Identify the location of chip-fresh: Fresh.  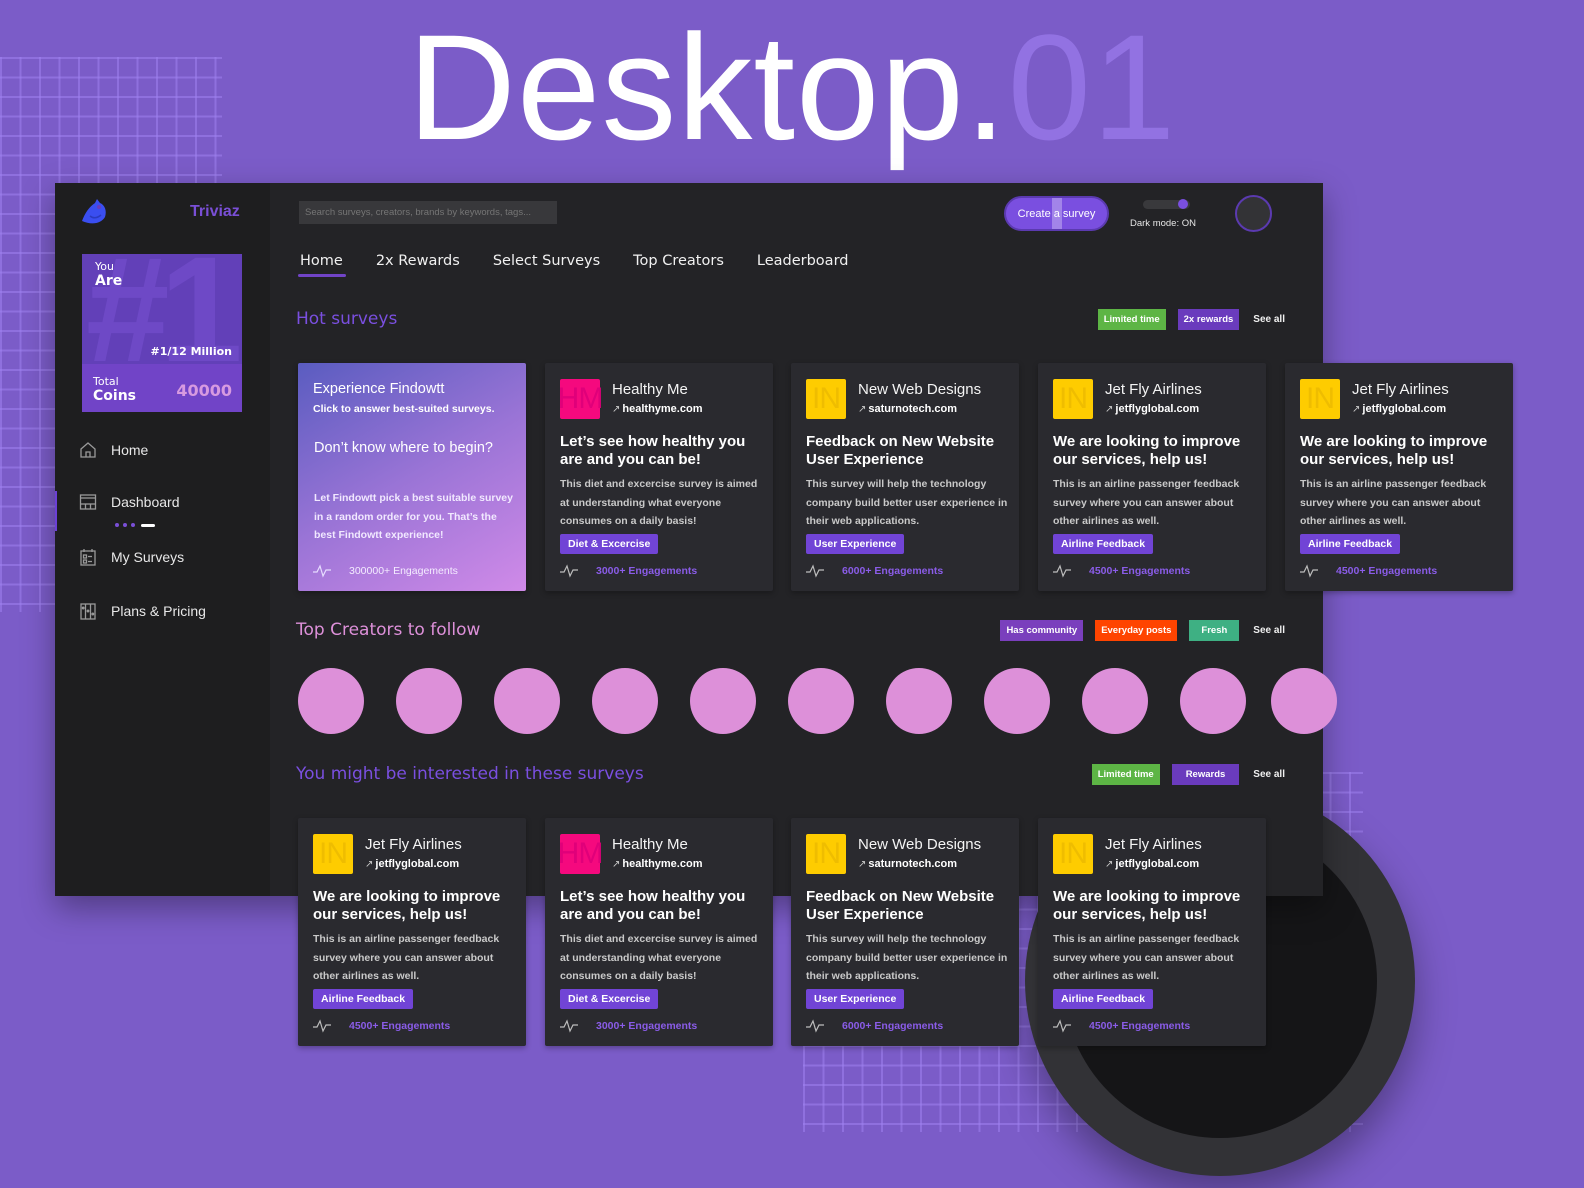
(1214, 630).